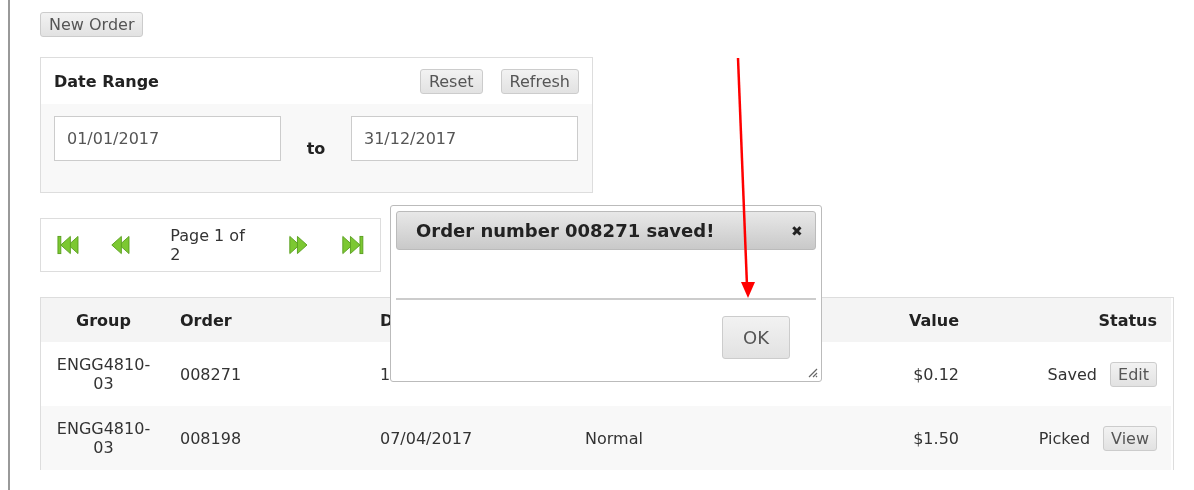  I want to click on table-cell: Normal, so click(614, 438).